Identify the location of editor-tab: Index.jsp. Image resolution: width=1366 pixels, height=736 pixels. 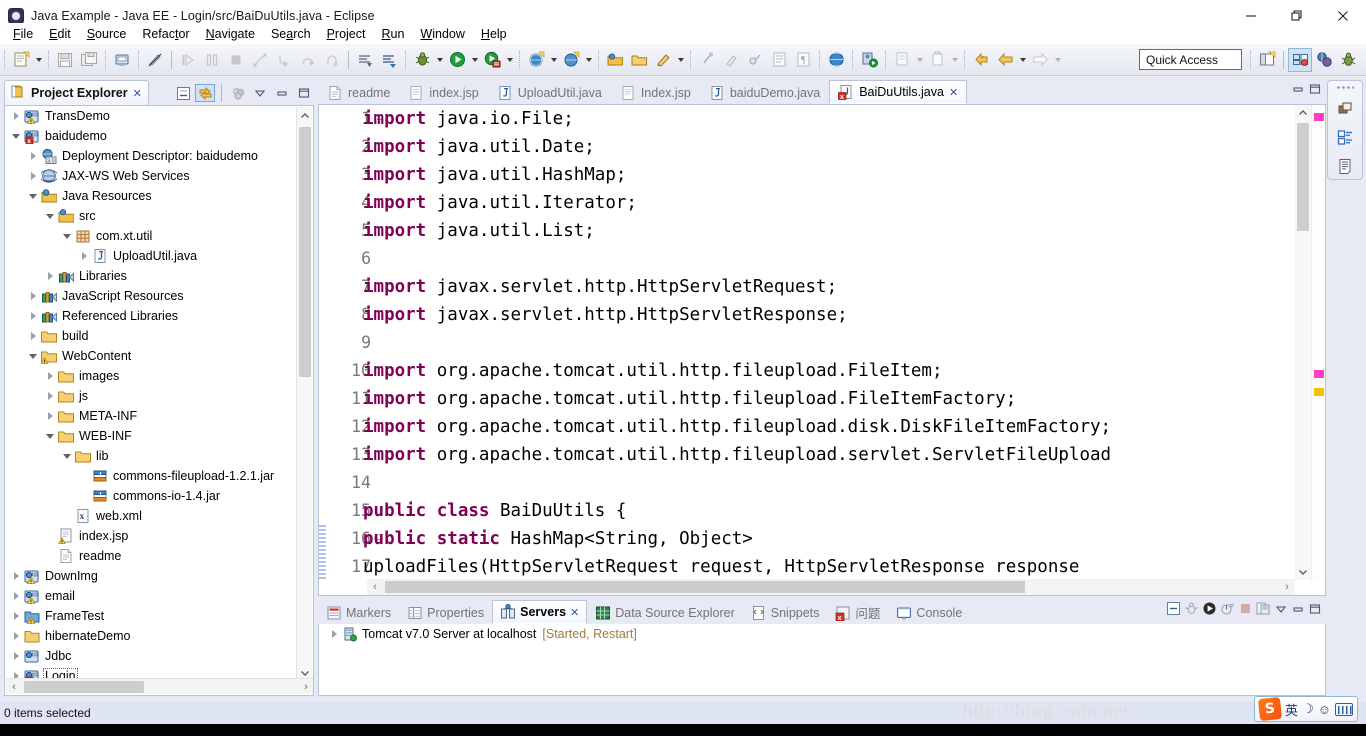
(655, 92).